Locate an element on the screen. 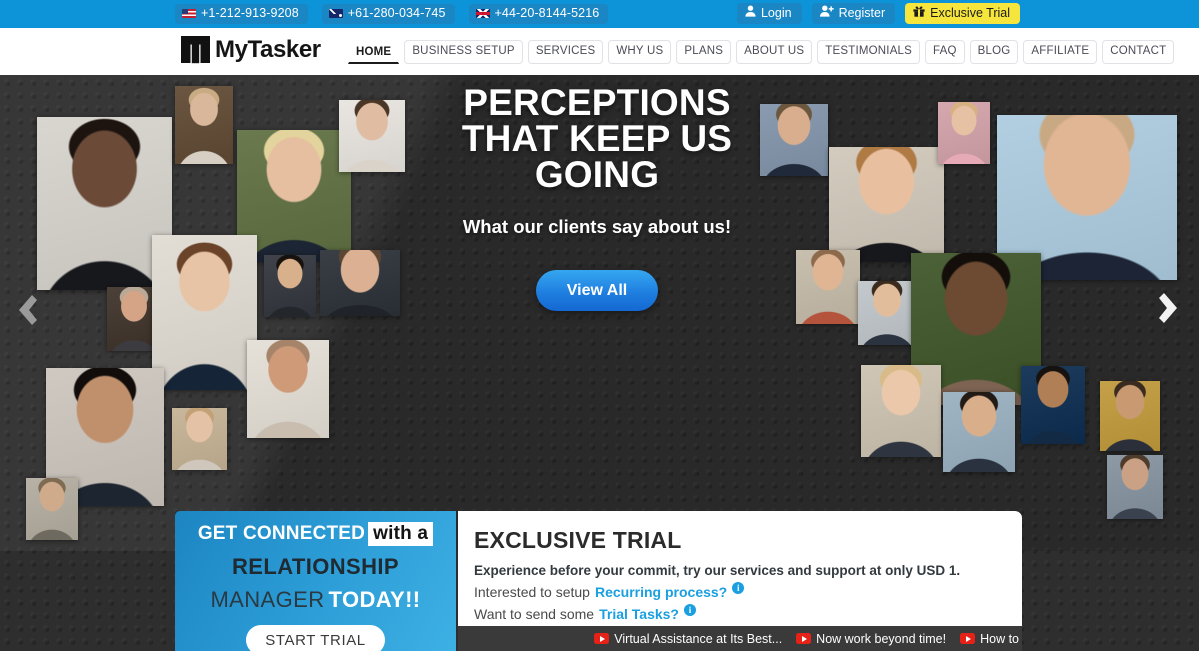 This screenshot has width=1199, height=651. nav-item-home: HOME is located at coordinates (374, 52).